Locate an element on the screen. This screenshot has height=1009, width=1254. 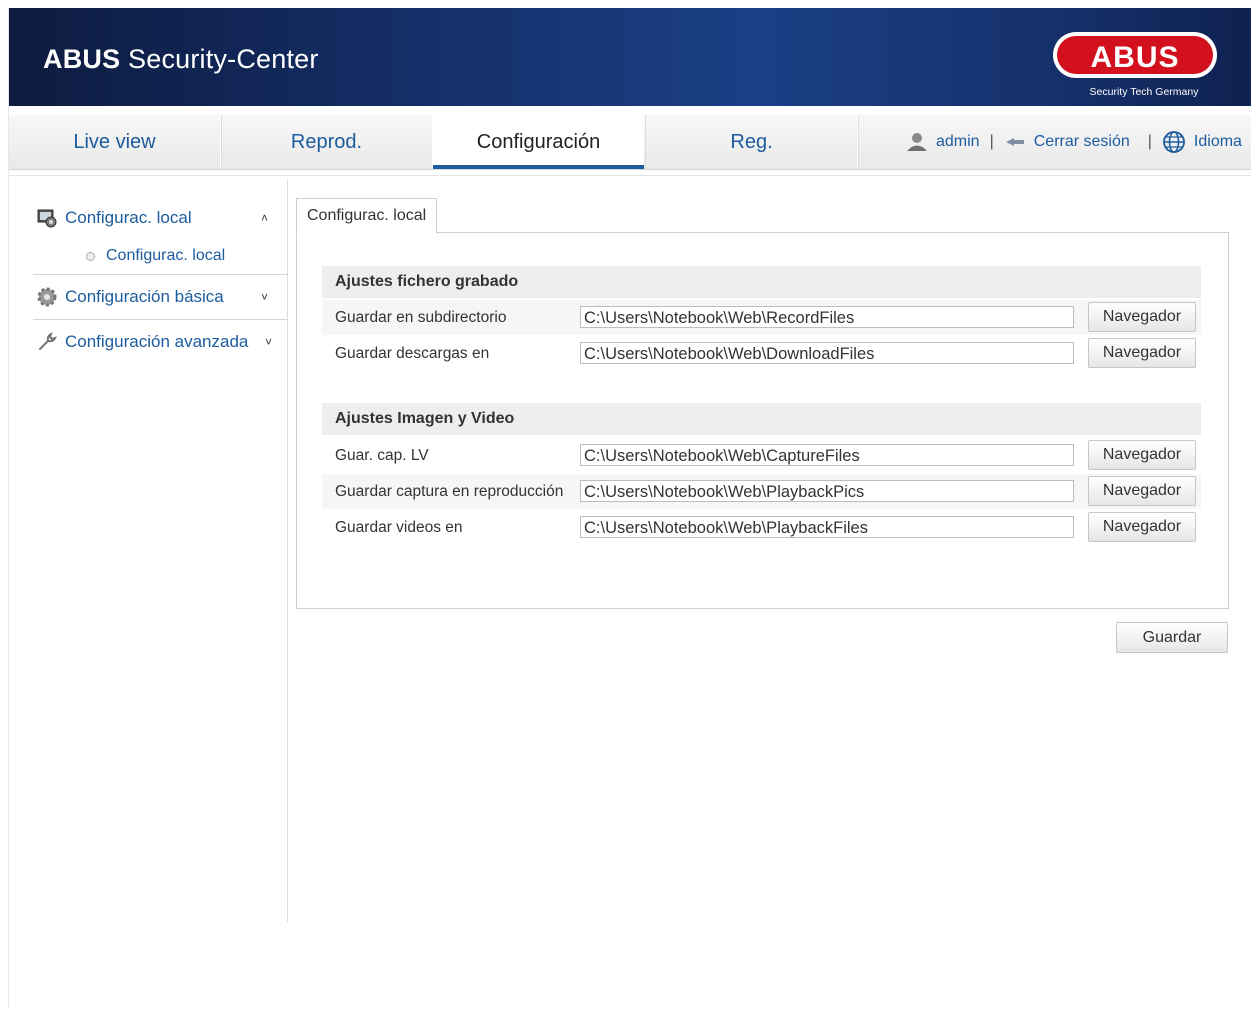
capture-path-field: C:\Users\Notebook\Web\CaptureFiles is located at coordinates (827, 455).